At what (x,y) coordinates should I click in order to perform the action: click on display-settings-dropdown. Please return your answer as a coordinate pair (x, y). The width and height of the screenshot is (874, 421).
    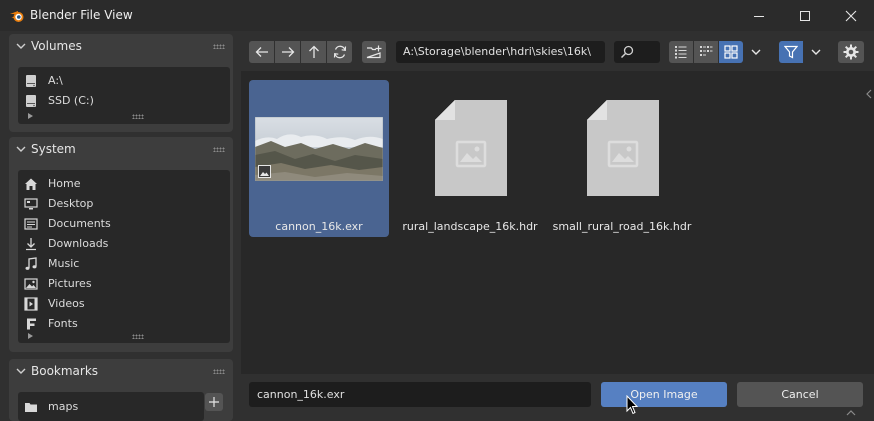
    Looking at the image, I should click on (756, 52).